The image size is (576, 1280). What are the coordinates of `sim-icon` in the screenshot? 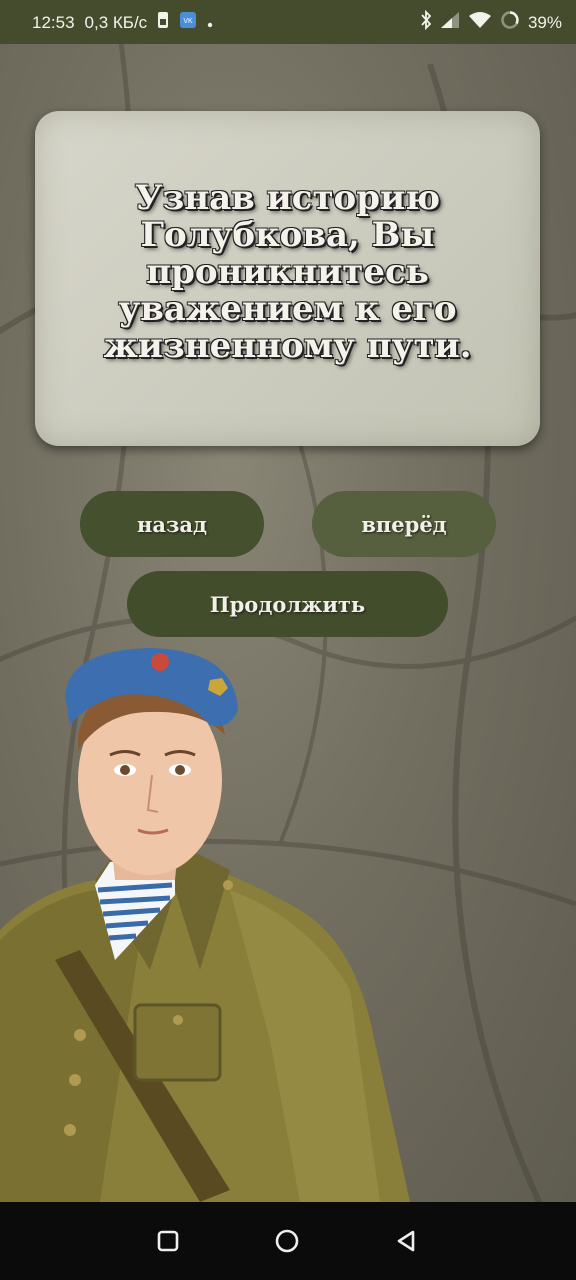 It's located at (163, 22).